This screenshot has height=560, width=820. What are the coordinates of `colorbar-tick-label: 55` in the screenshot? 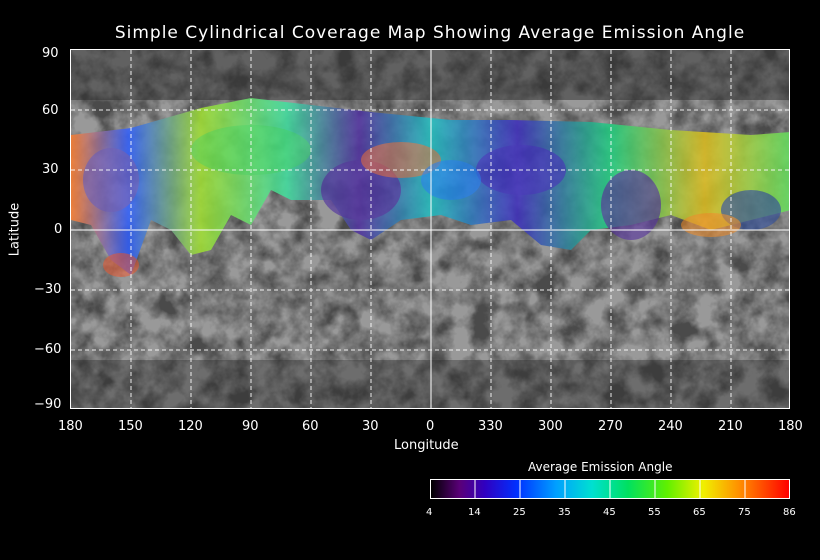 It's located at (654, 512).